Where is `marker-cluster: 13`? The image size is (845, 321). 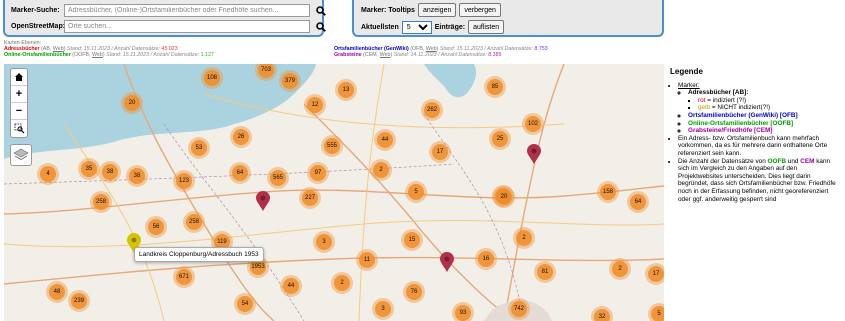 marker-cluster: 13 is located at coordinates (346, 90).